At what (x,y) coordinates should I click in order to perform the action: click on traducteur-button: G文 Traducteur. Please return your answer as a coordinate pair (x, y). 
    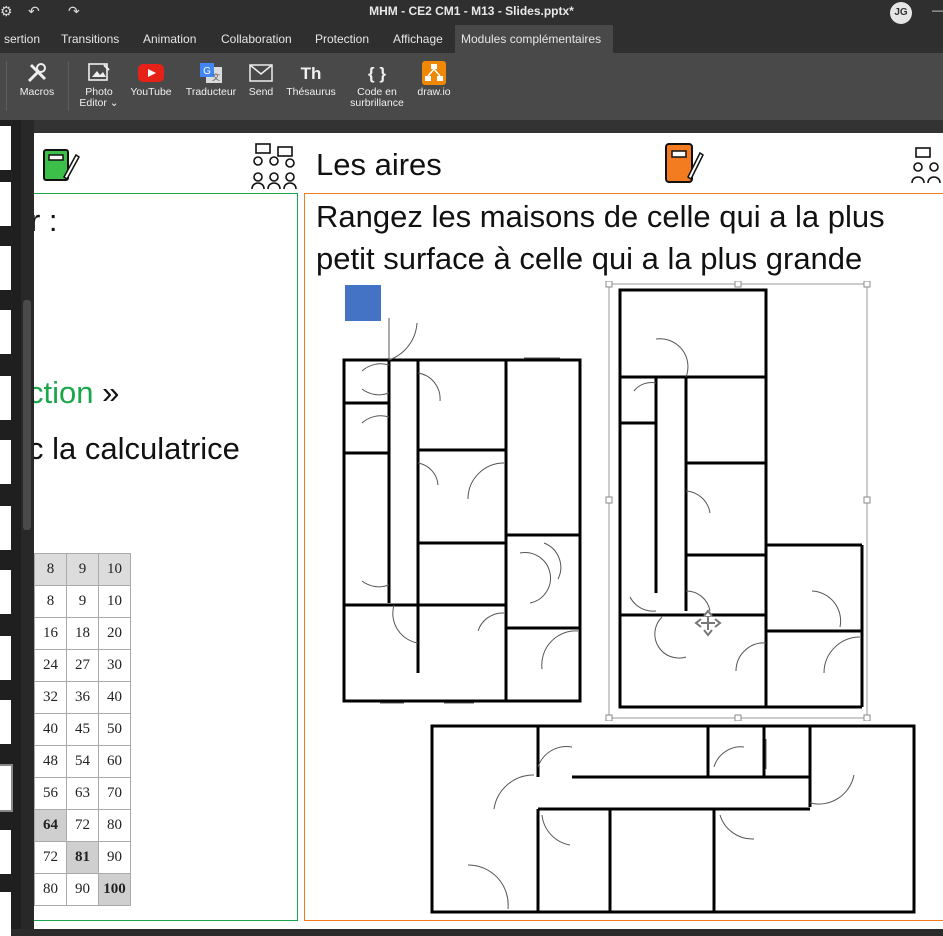
    Looking at the image, I should click on (211, 78).